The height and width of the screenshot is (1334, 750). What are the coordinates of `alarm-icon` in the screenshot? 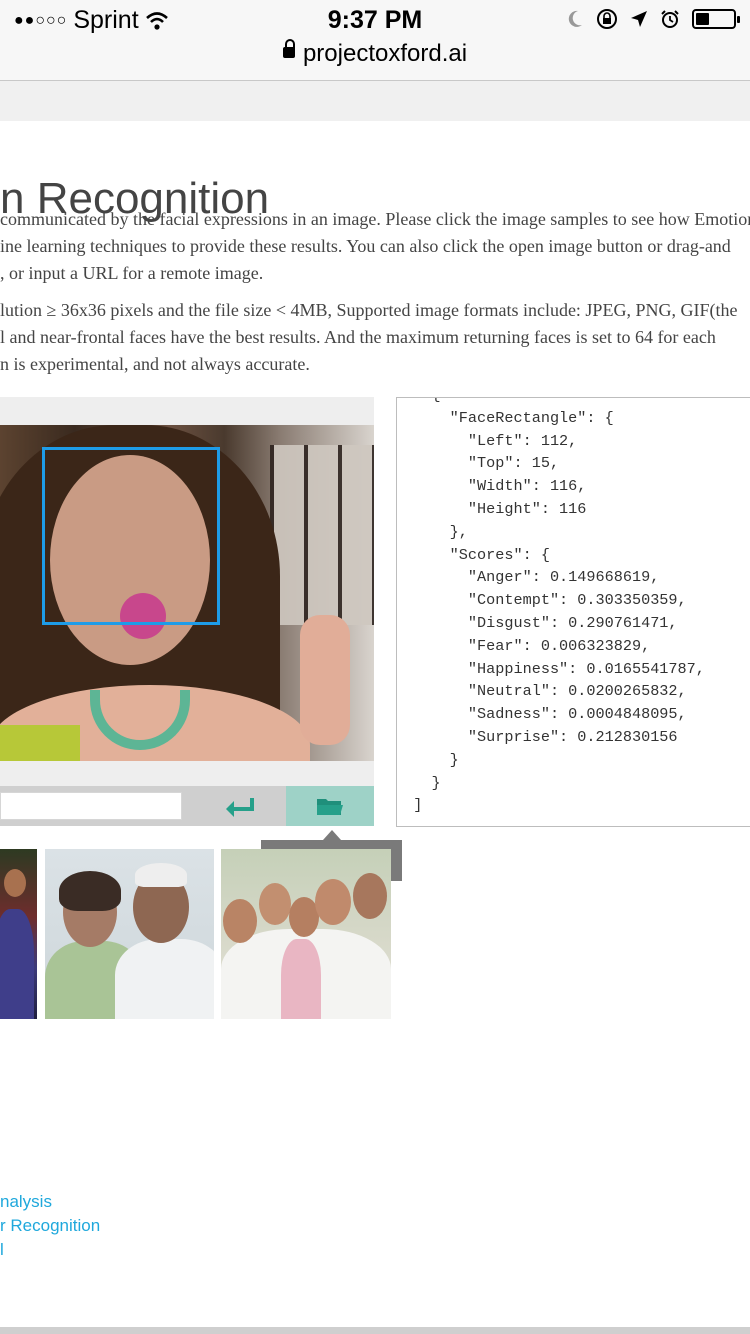 It's located at (670, 19).